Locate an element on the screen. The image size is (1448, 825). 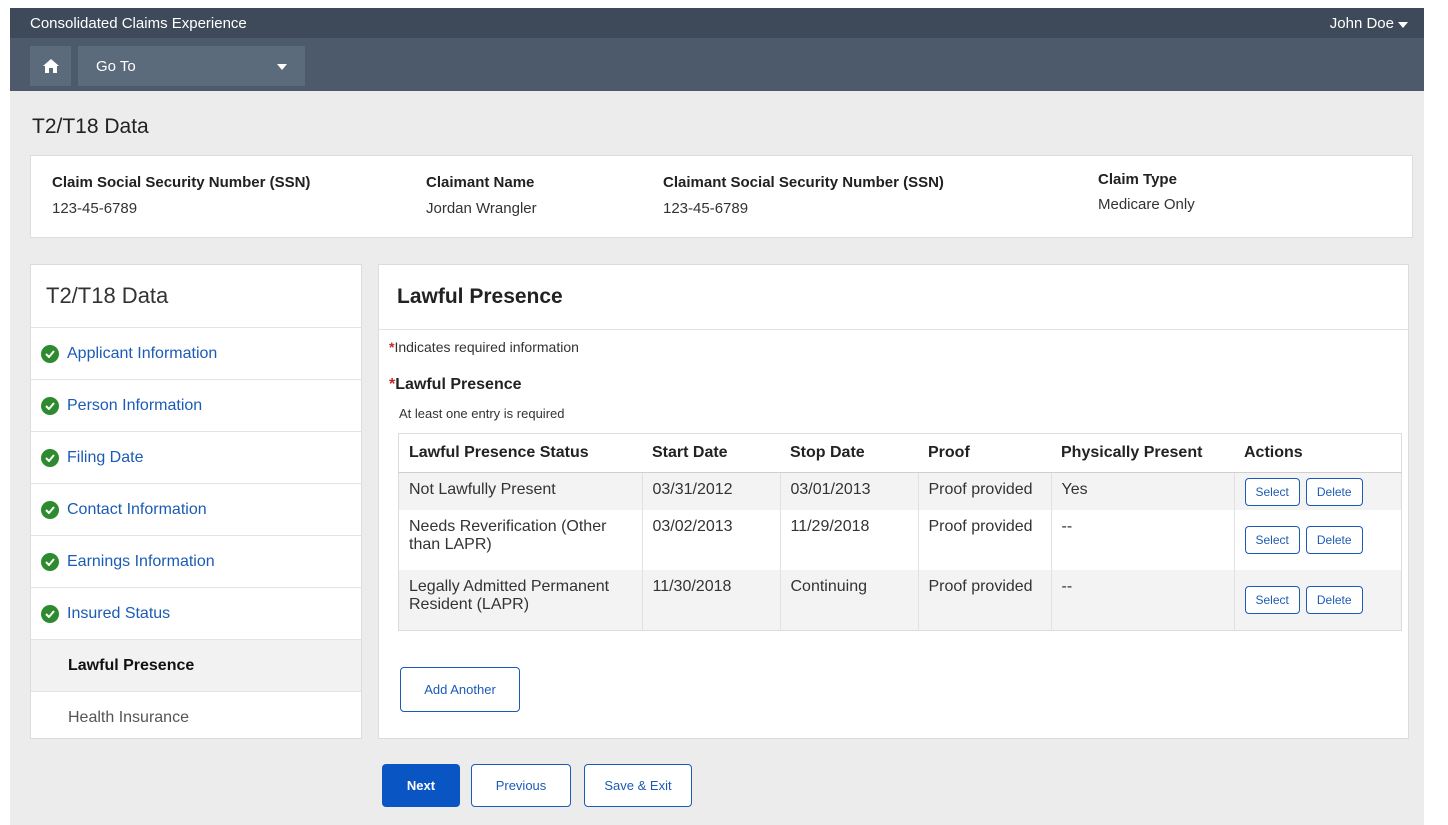
start-date-cell: 11/30/2018 is located at coordinates (710, 600).